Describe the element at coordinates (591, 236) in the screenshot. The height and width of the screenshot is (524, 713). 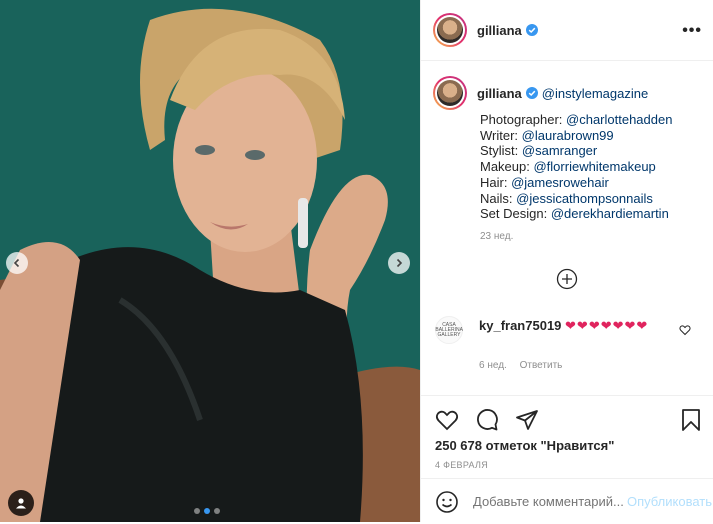
I see `caption-timestamp: 23 нед.` at that location.